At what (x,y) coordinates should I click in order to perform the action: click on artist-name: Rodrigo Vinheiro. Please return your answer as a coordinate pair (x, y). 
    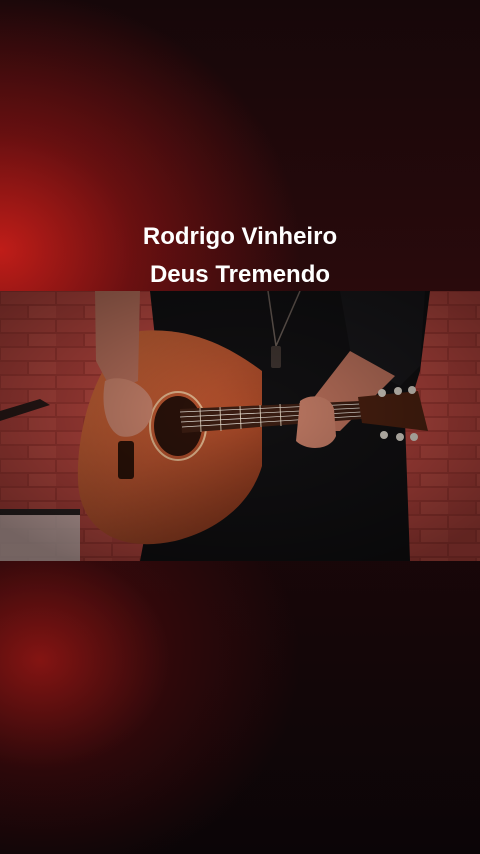
    Looking at the image, I should click on (240, 236).